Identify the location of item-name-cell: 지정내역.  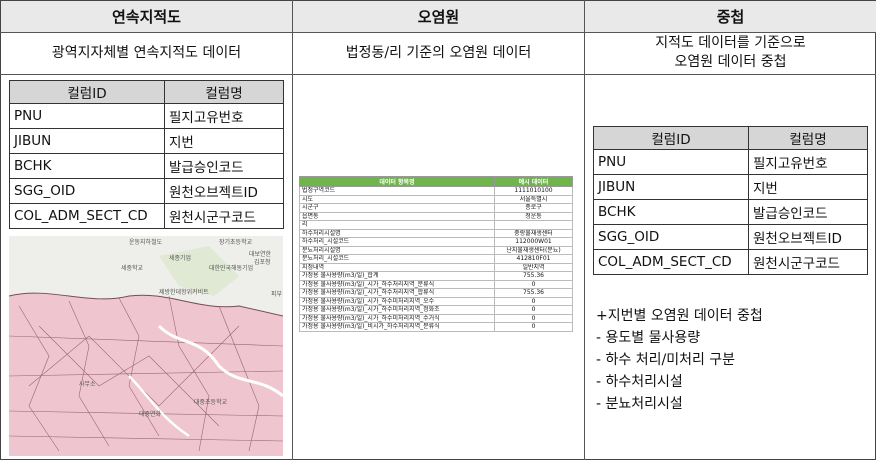
(397, 267).